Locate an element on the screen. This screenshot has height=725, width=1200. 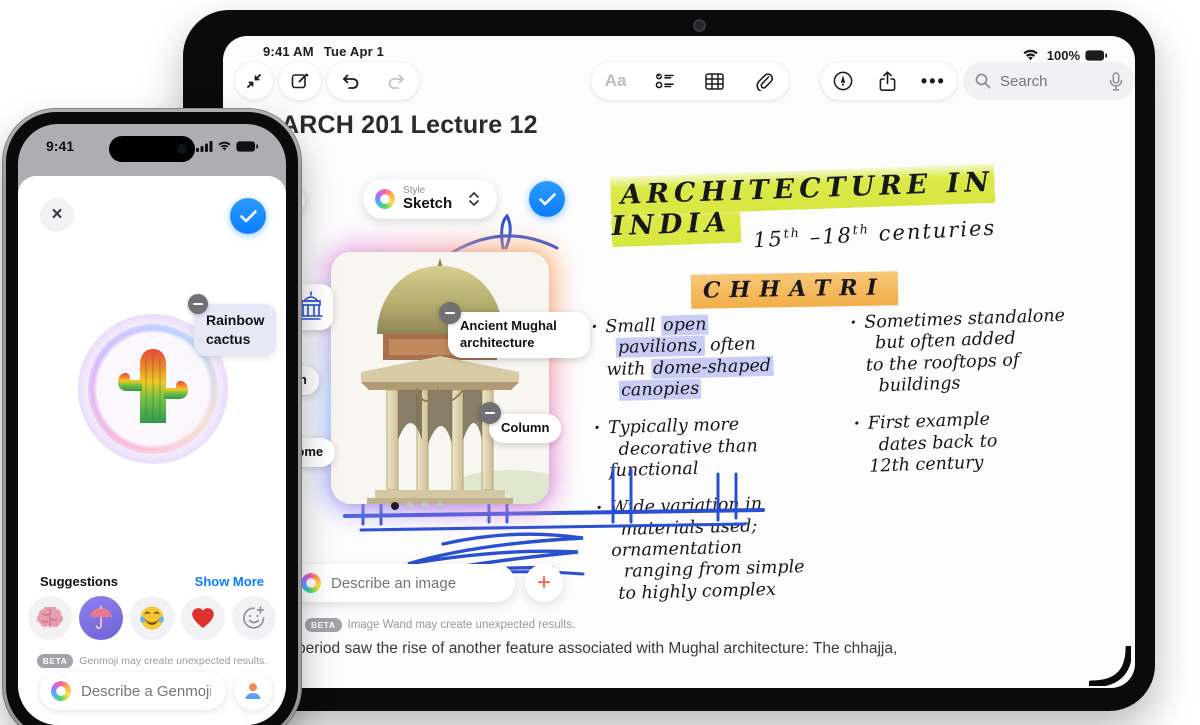
page-dots is located at coordinates (417, 506).